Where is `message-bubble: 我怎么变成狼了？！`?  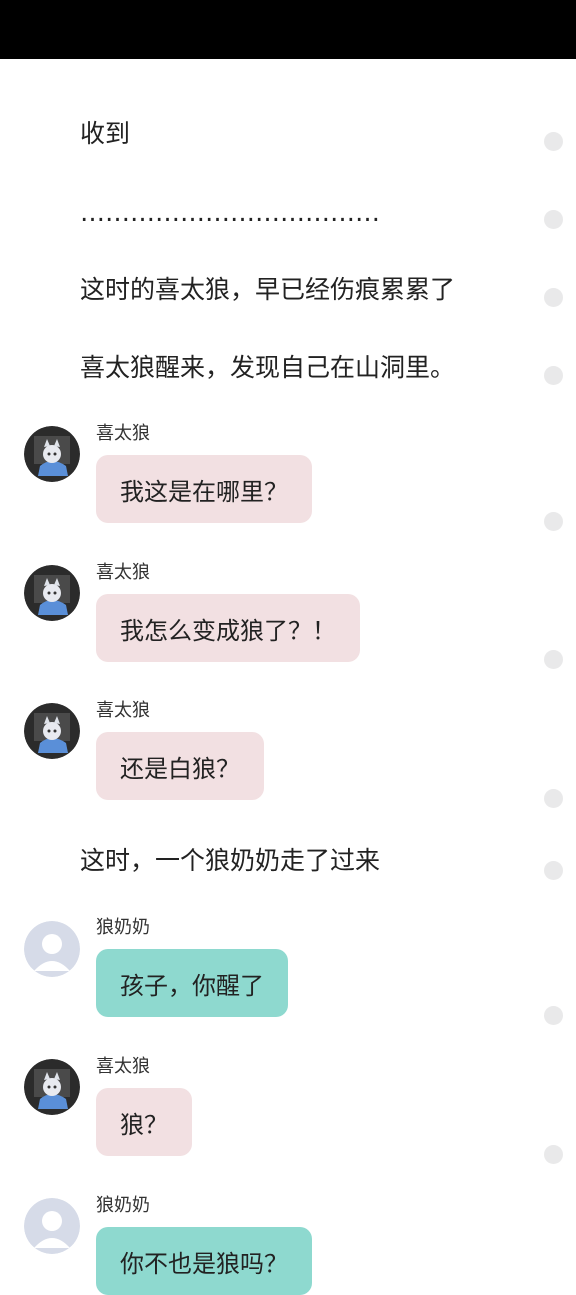 message-bubble: 我怎么变成狼了？！ is located at coordinates (228, 628).